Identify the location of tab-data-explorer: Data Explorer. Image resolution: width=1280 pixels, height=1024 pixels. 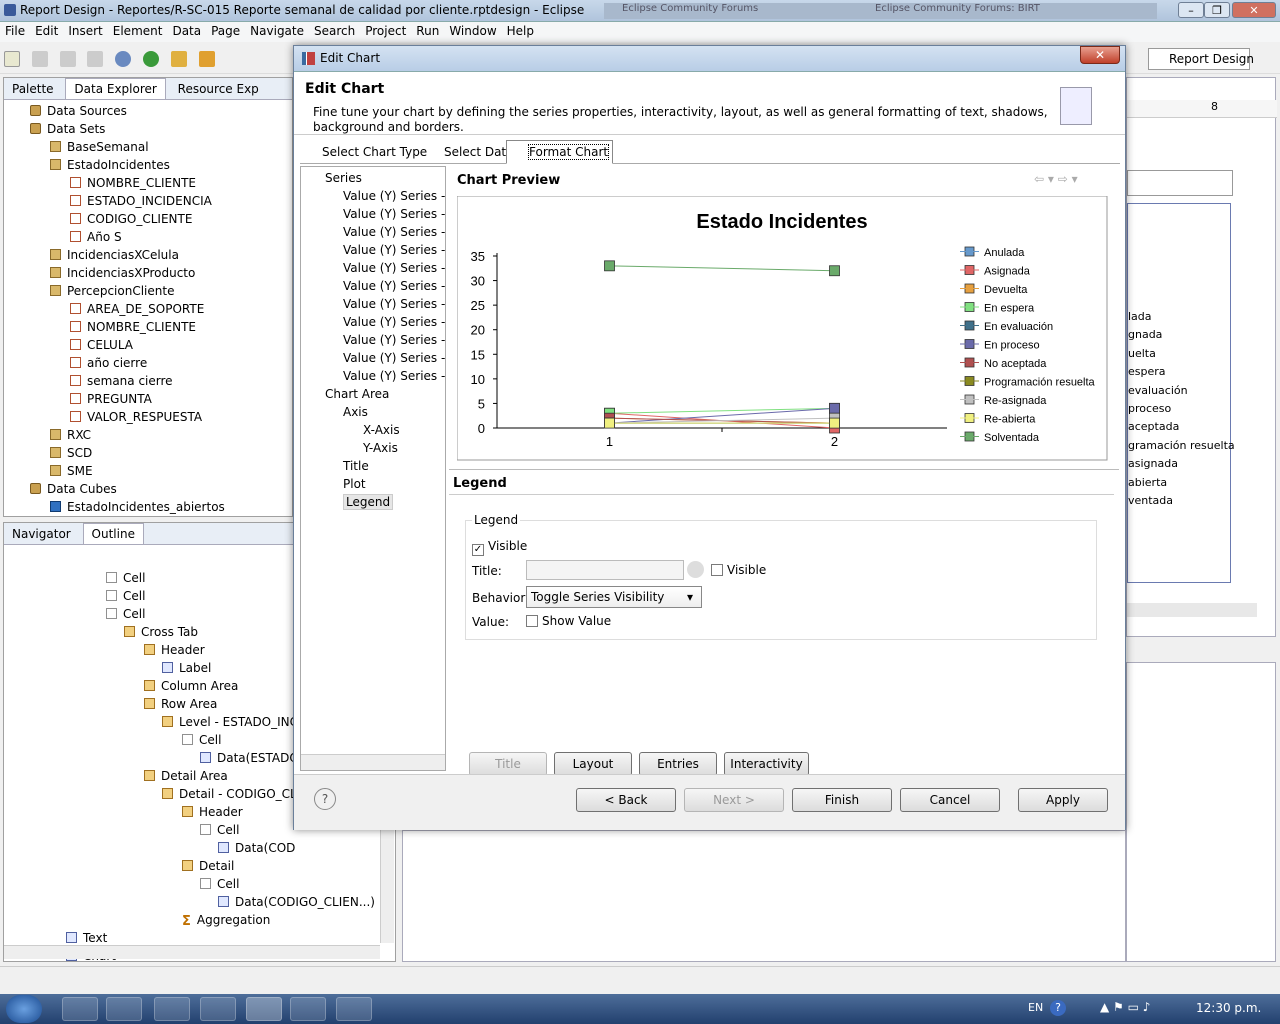
(115, 88).